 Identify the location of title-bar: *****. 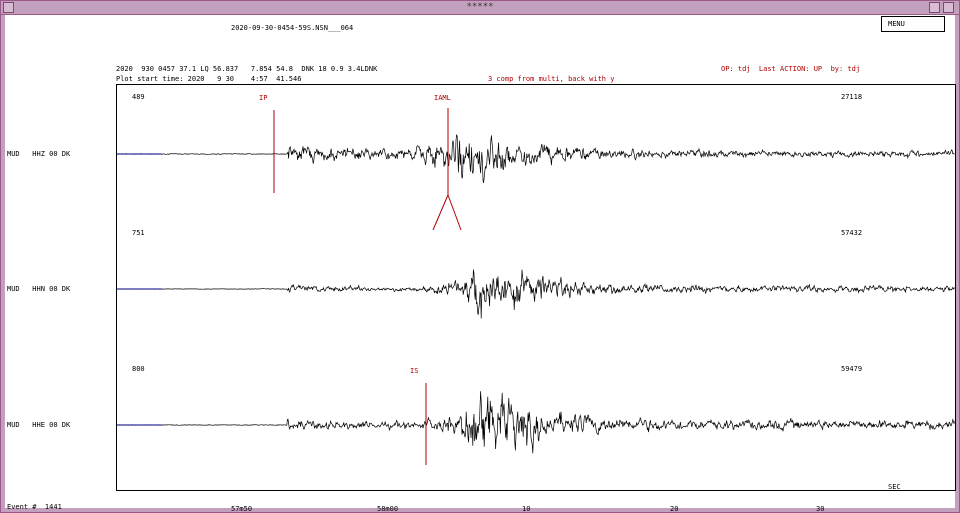
(480, 8).